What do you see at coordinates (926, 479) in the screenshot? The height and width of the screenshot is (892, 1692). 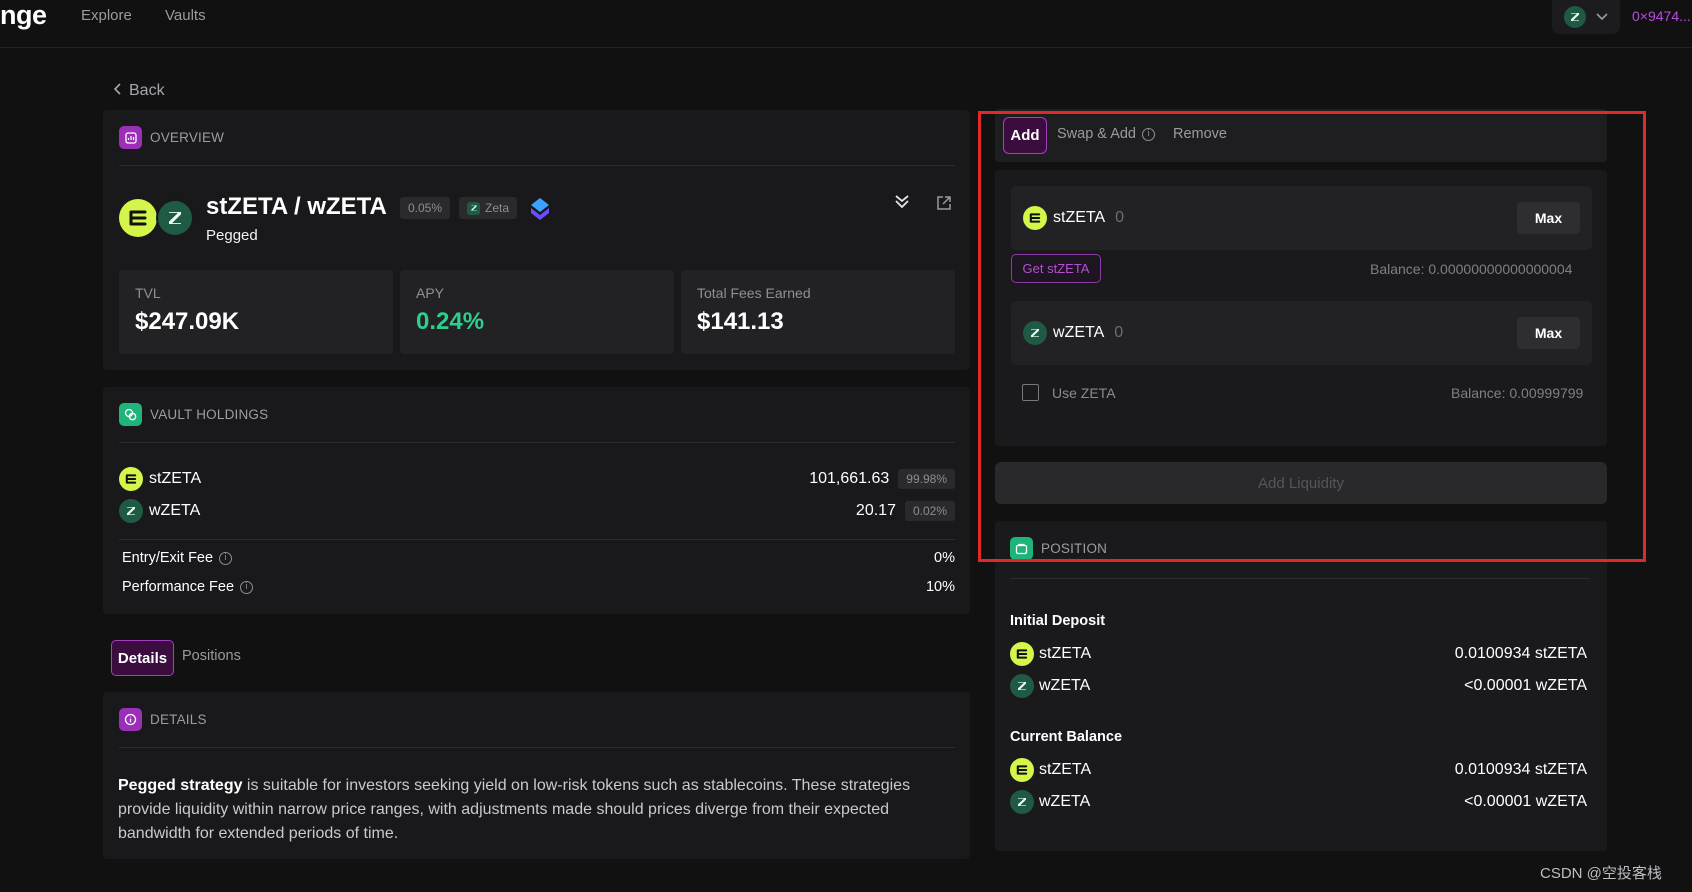 I see `holding-percent: 99.98%` at bounding box center [926, 479].